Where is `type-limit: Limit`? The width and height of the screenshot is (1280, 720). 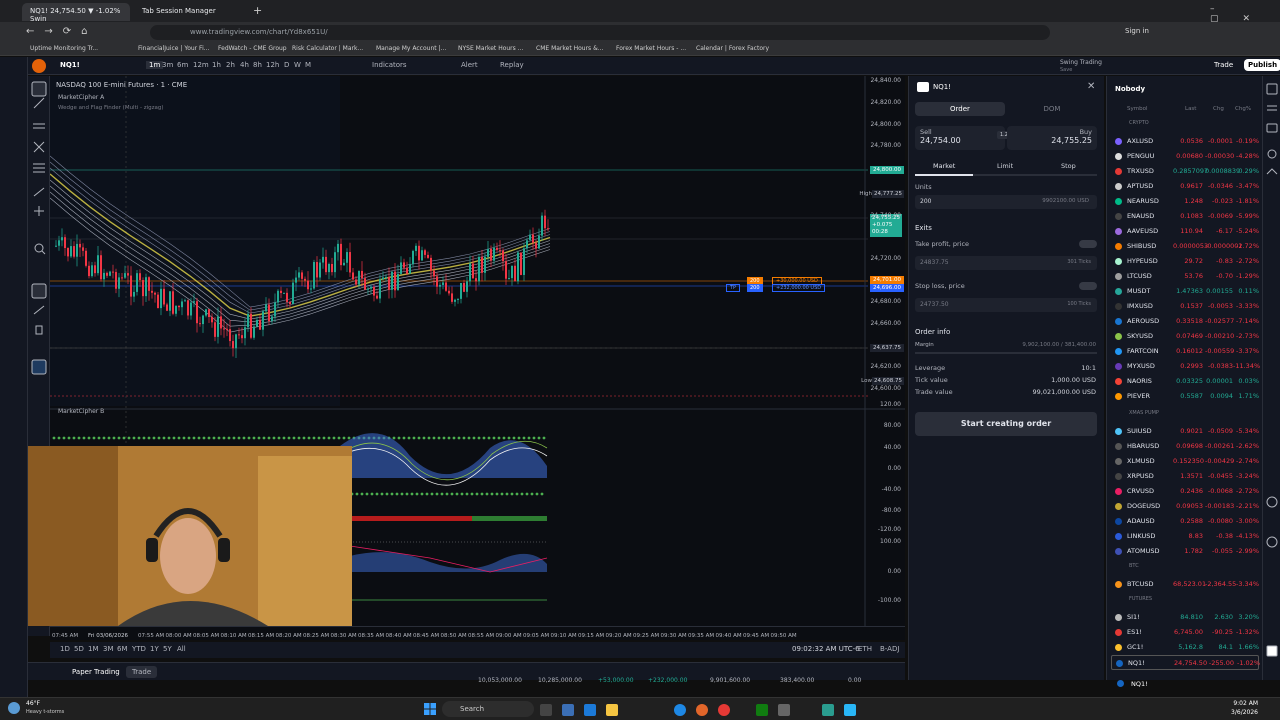 type-limit: Limit is located at coordinates (1005, 166).